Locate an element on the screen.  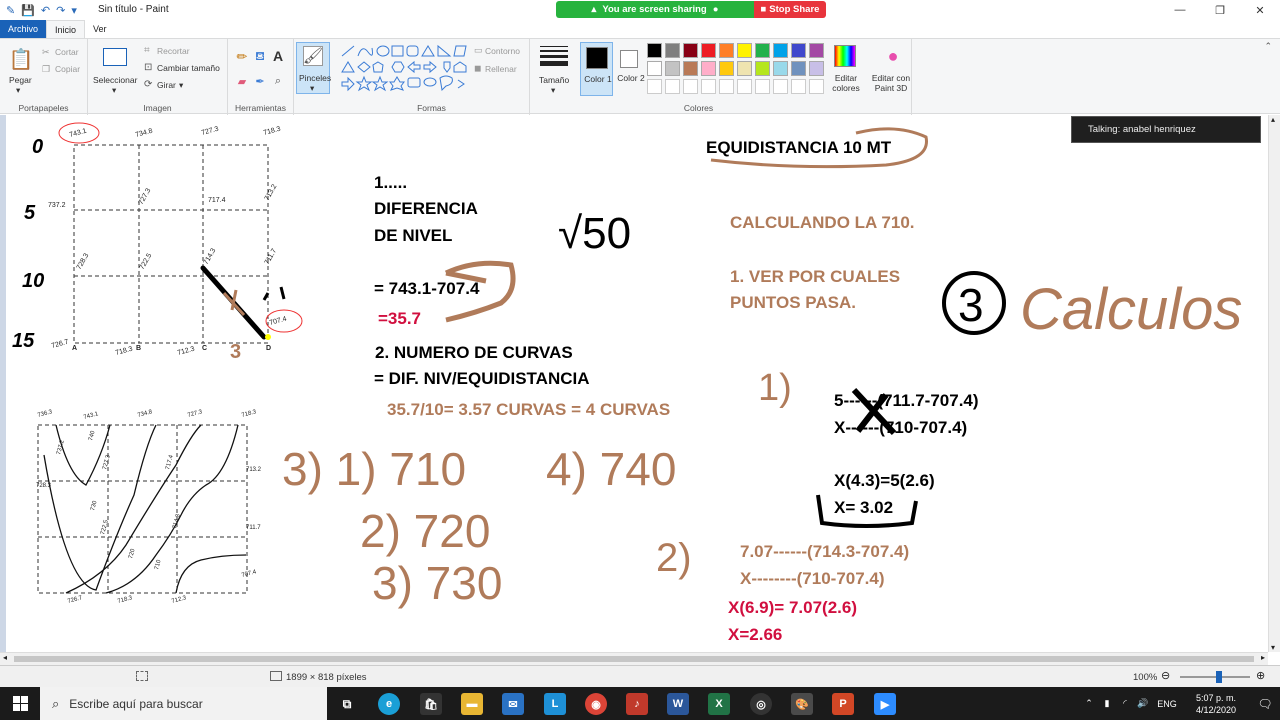
paint3d-button: Editar con Paint 3D is located at coordinates (891, 83).